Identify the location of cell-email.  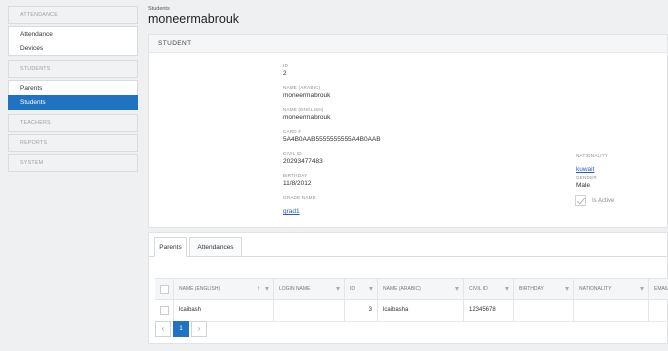
(658, 310).